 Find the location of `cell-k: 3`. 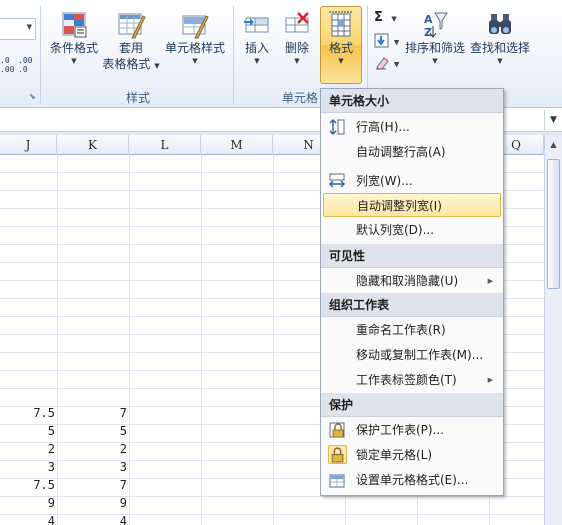

cell-k: 3 is located at coordinates (92, 467).